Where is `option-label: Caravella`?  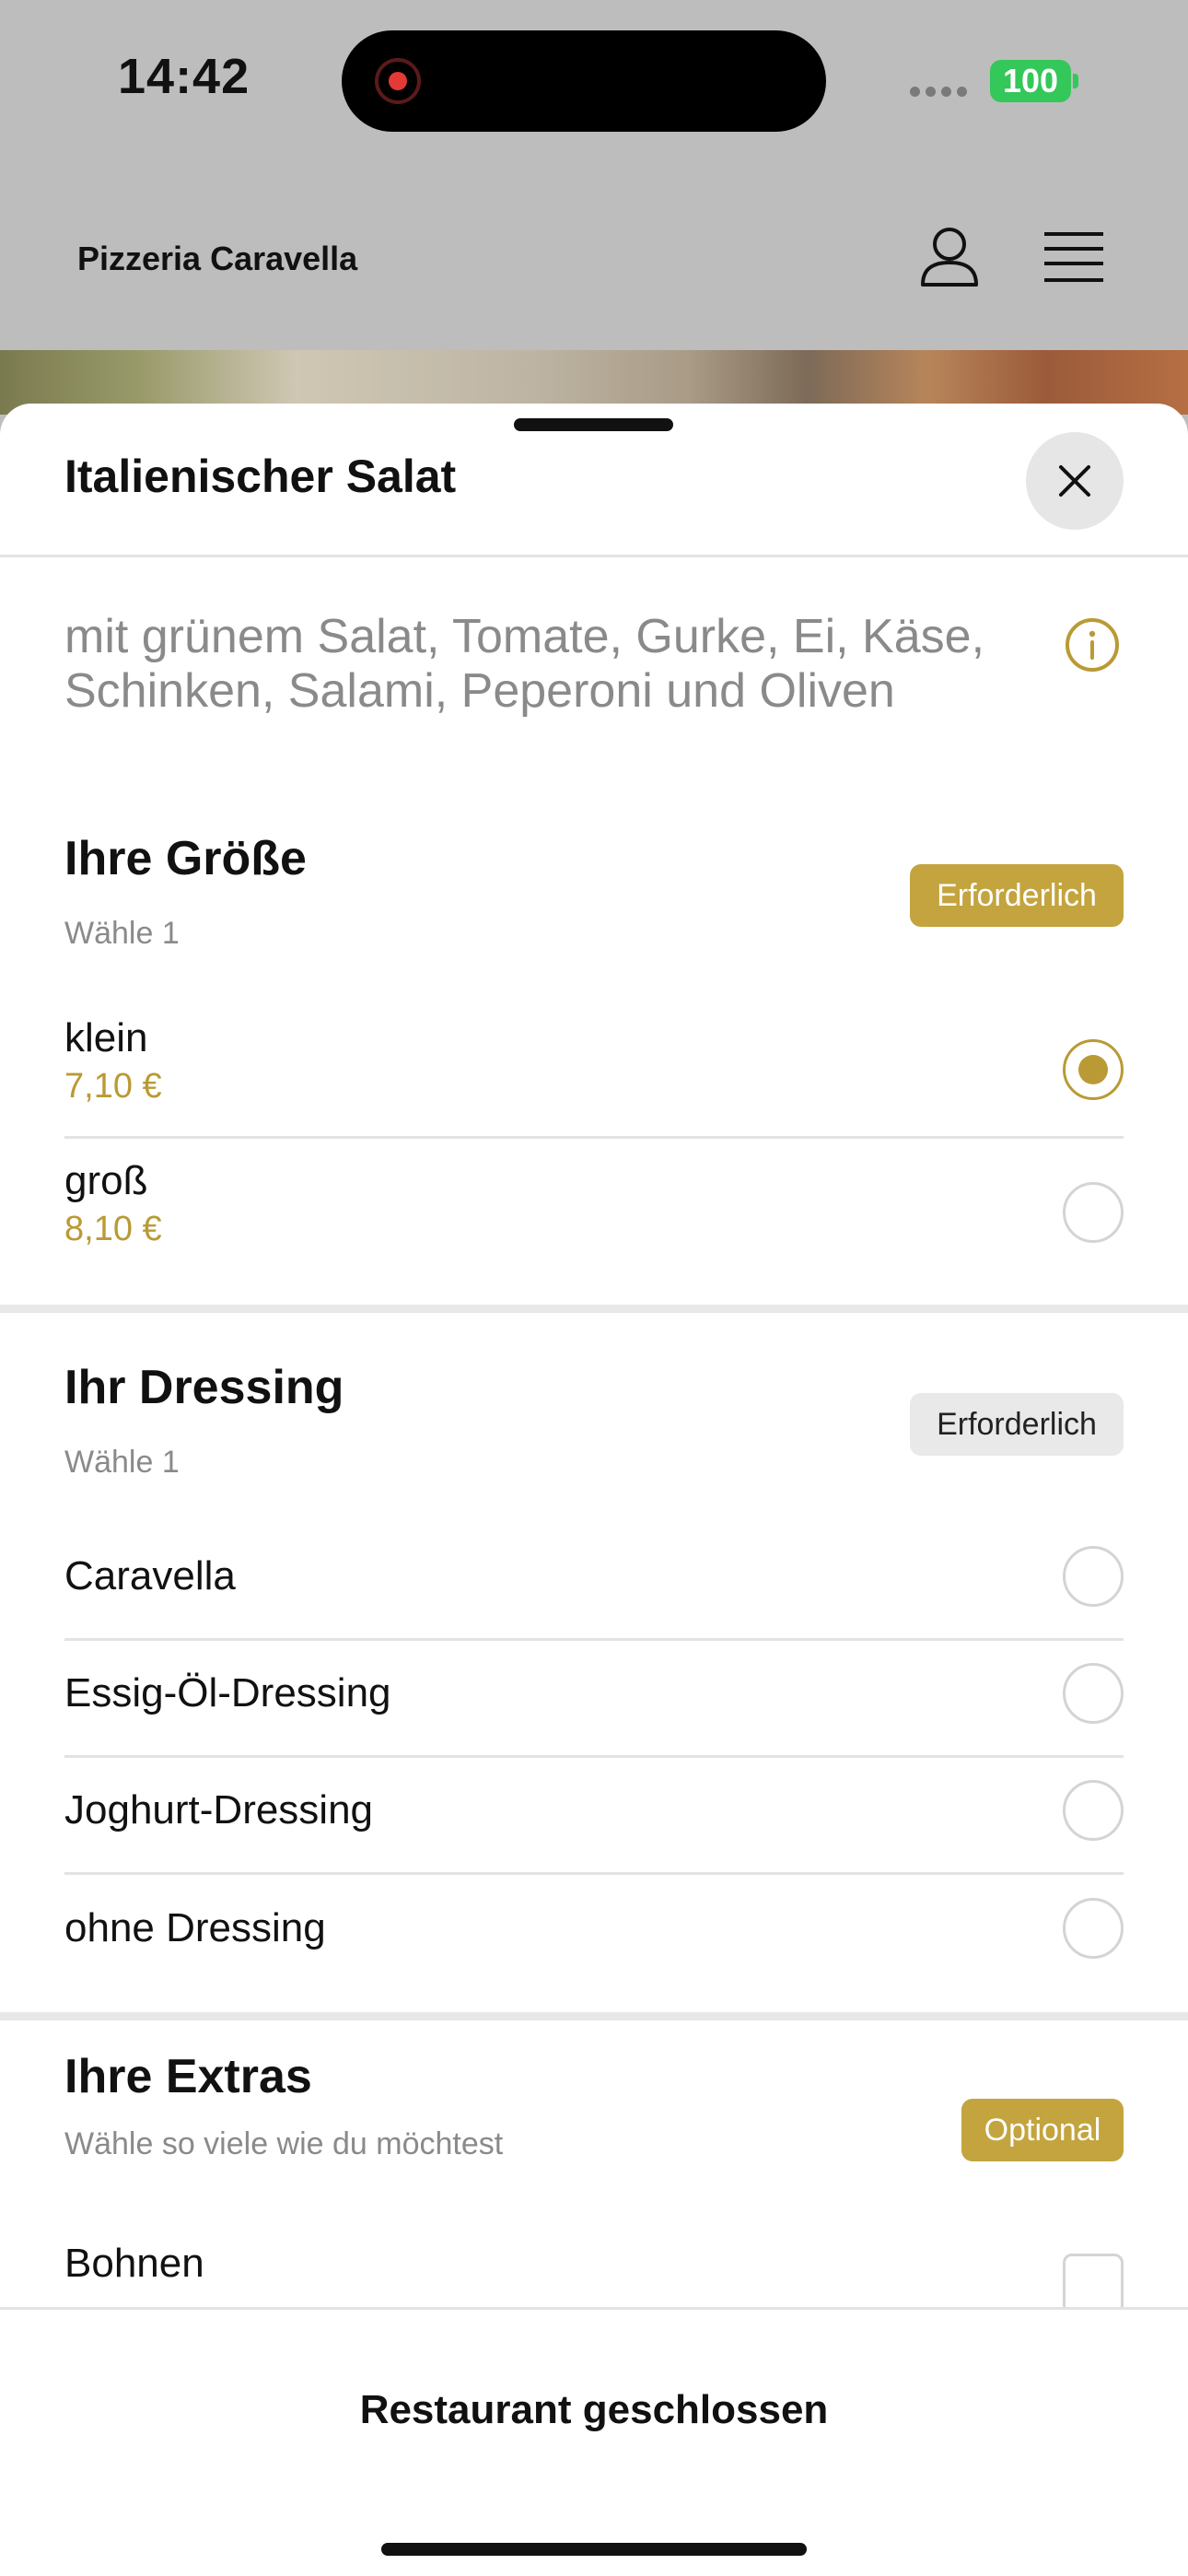 option-label: Caravella is located at coordinates (150, 1575).